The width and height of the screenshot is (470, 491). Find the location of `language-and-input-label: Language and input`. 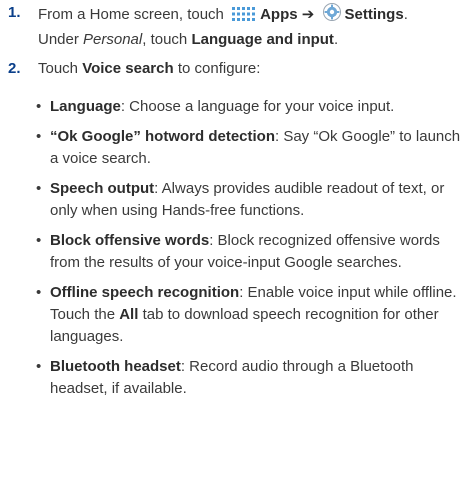

language-and-input-label: Language and input is located at coordinates (262, 39).